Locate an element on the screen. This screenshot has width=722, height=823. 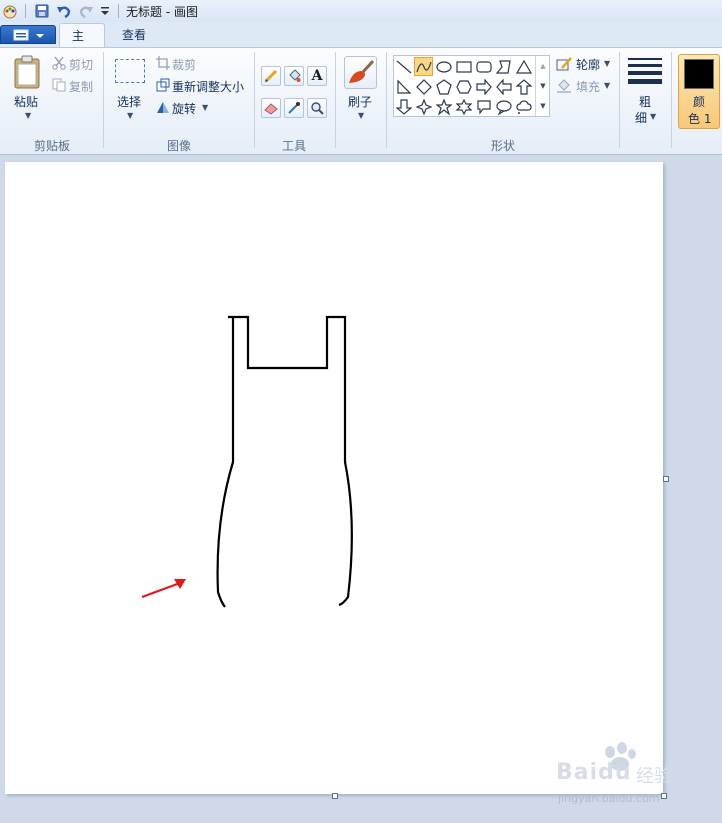
brushes-icon is located at coordinates (360, 72).